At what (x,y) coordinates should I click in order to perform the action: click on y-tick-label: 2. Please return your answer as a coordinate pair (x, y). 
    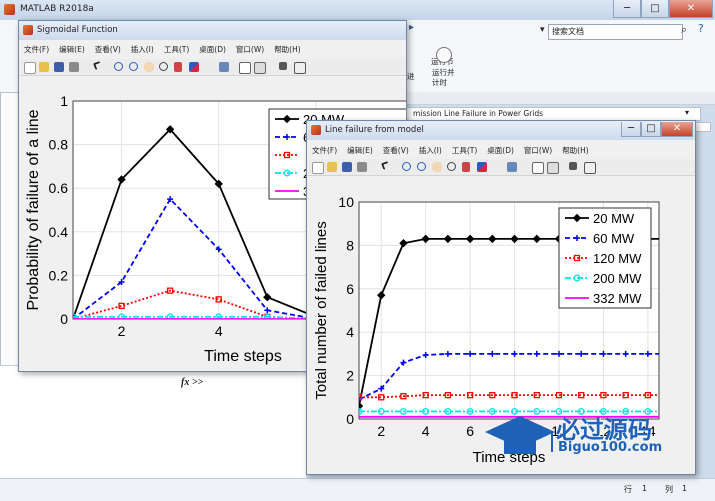
    Looking at the image, I should click on (350, 376).